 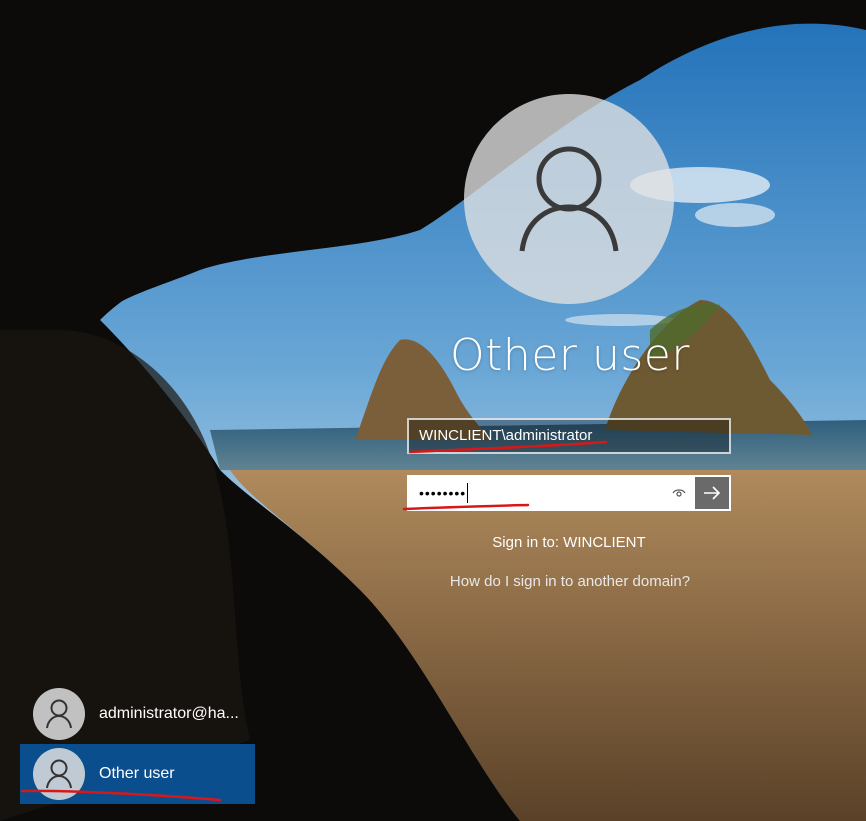 What do you see at coordinates (443, 493) in the screenshot?
I see `password-mask: ••••••••` at bounding box center [443, 493].